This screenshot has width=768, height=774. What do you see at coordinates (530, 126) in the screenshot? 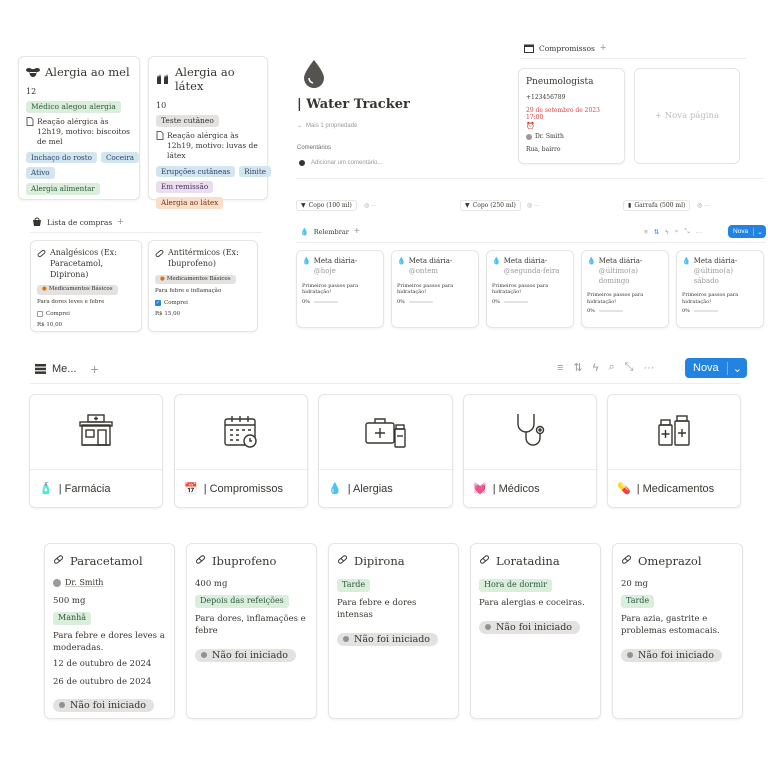
I see `alarm-icon: ⏰` at bounding box center [530, 126].